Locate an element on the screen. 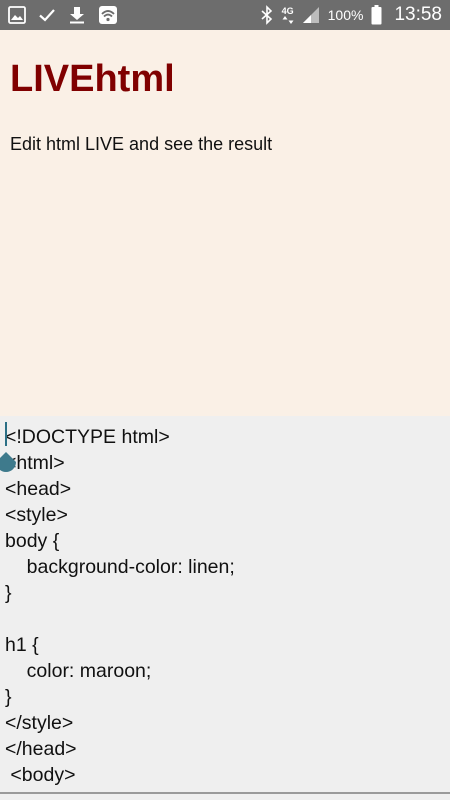 The image size is (450, 800). network-label: 4G is located at coordinates (287, 10).